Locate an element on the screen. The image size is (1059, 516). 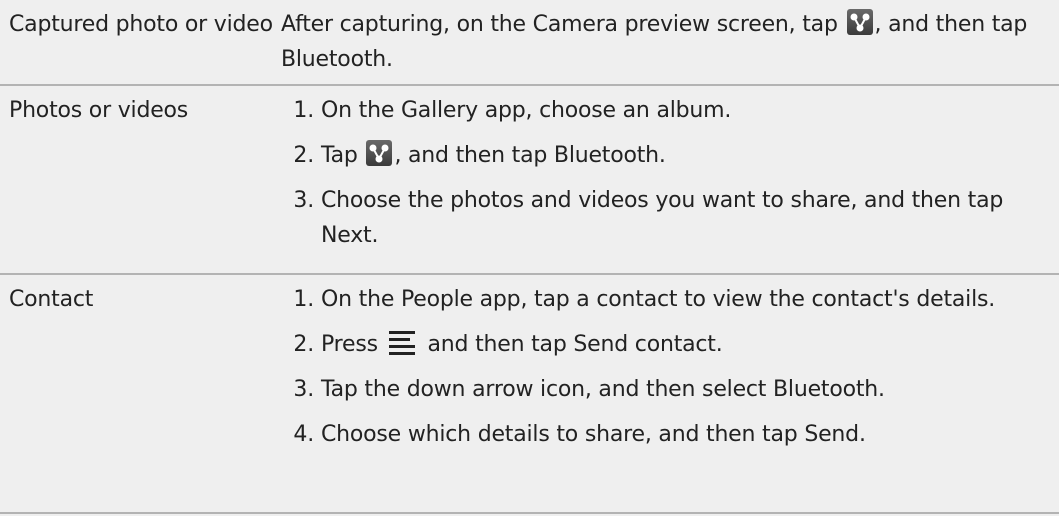
step-item: 1. On the Gallery app, choose an album. is located at coordinates (670, 110).